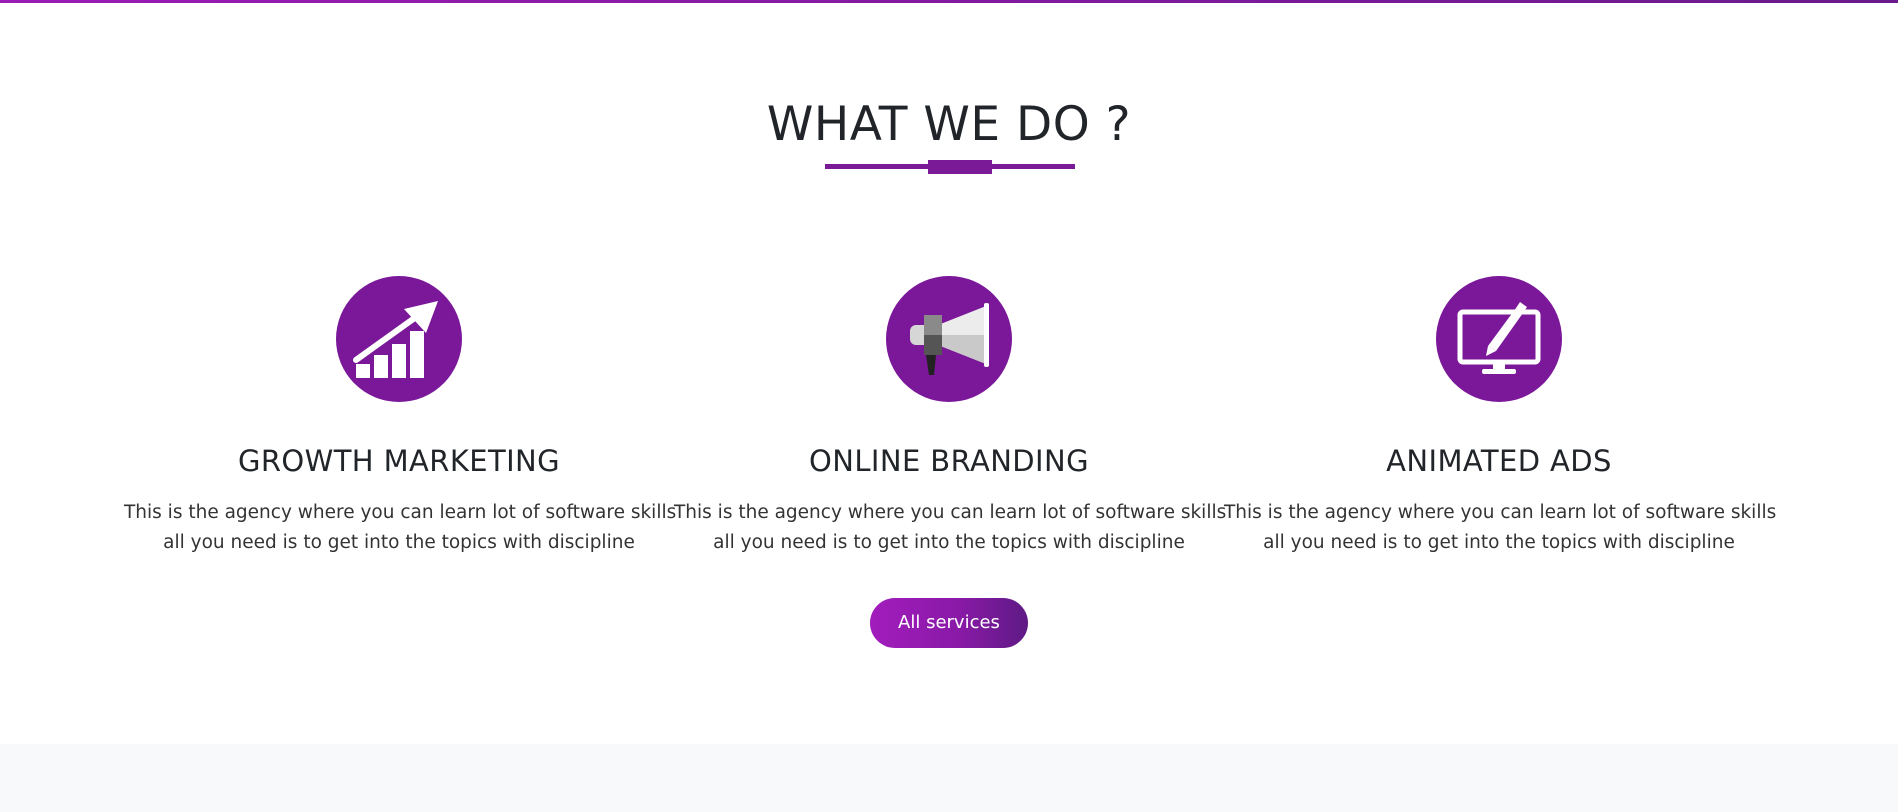  What do you see at coordinates (949, 339) in the screenshot?
I see `megaphone-icon` at bounding box center [949, 339].